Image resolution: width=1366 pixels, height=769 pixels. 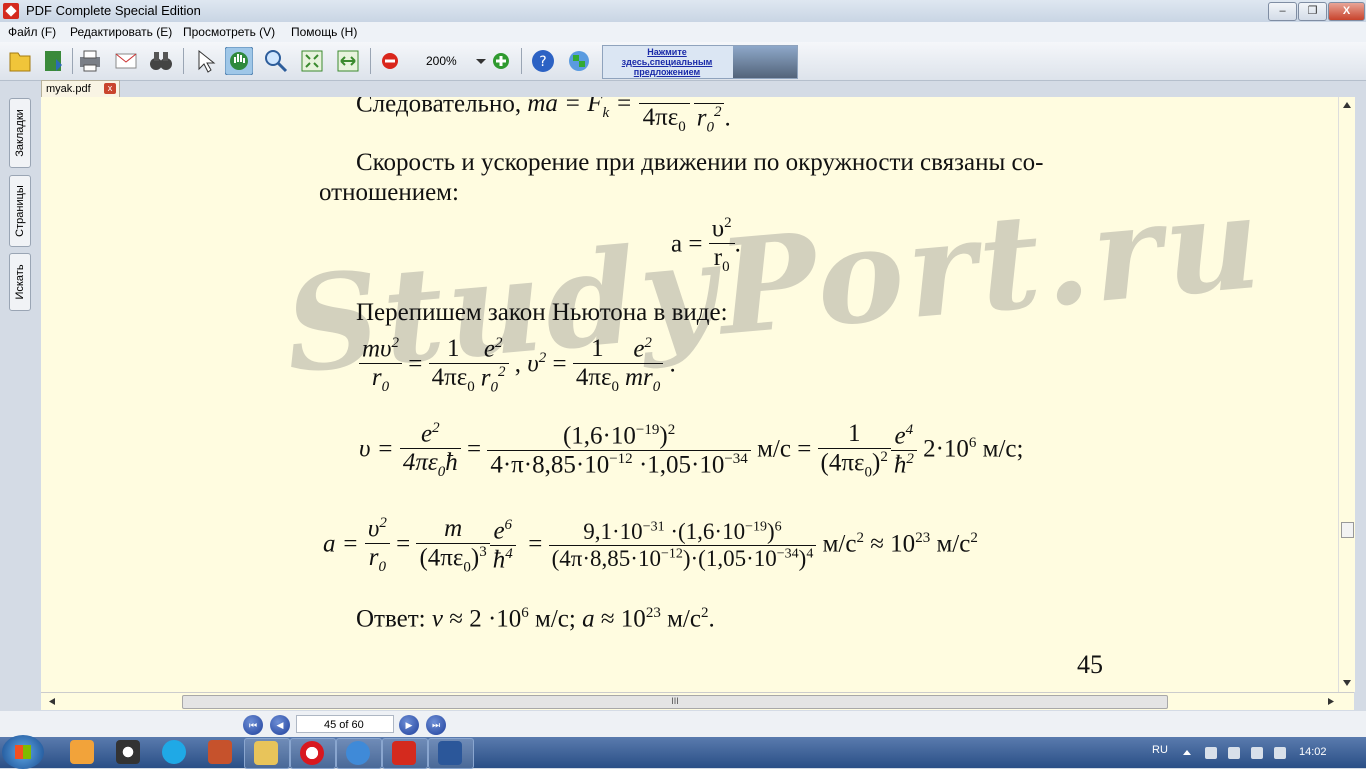 What do you see at coordinates (82, 752) in the screenshot?
I see `media-player-icon` at bounding box center [82, 752].